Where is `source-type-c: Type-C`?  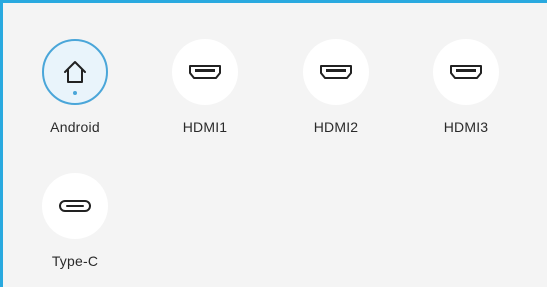
source-type-c: Type-C is located at coordinates (75, 228).